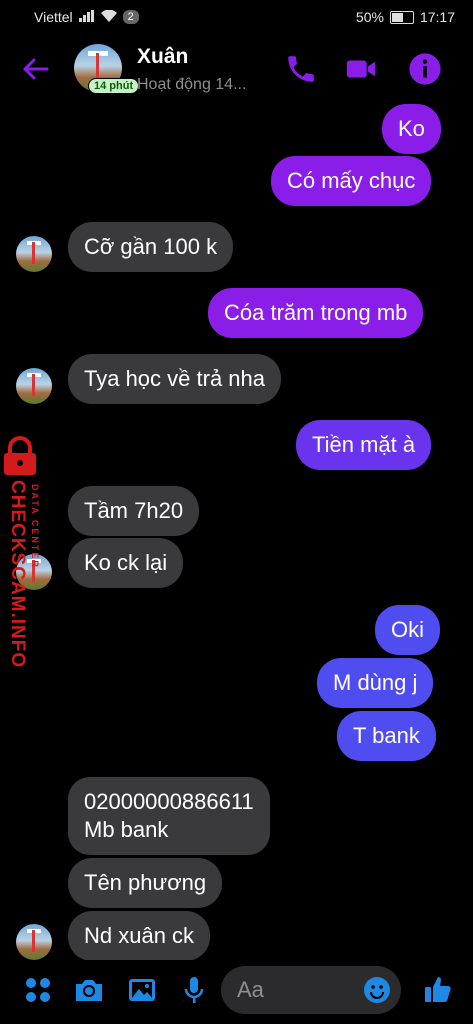 Image resolution: width=473 pixels, height=1024 pixels. I want to click on composer-bar, so click(236, 992).